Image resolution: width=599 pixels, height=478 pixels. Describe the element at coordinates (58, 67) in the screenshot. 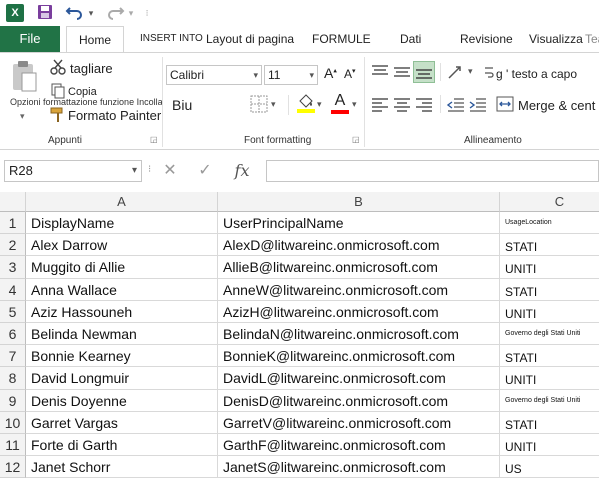

I see `cut-icon` at that location.